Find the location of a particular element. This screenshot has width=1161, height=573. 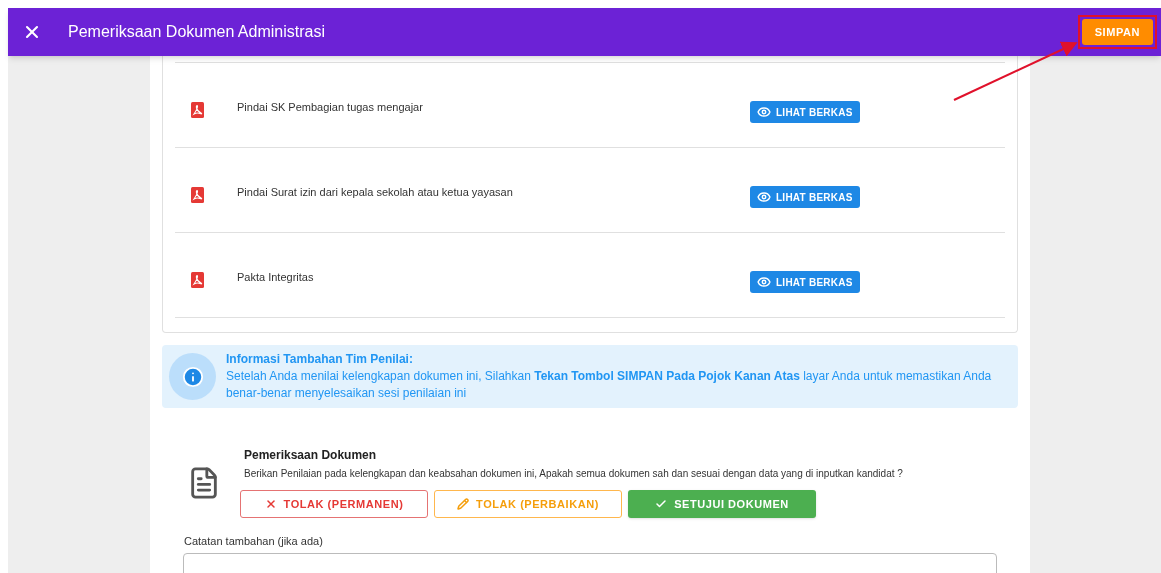

notes-field is located at coordinates (590, 562).